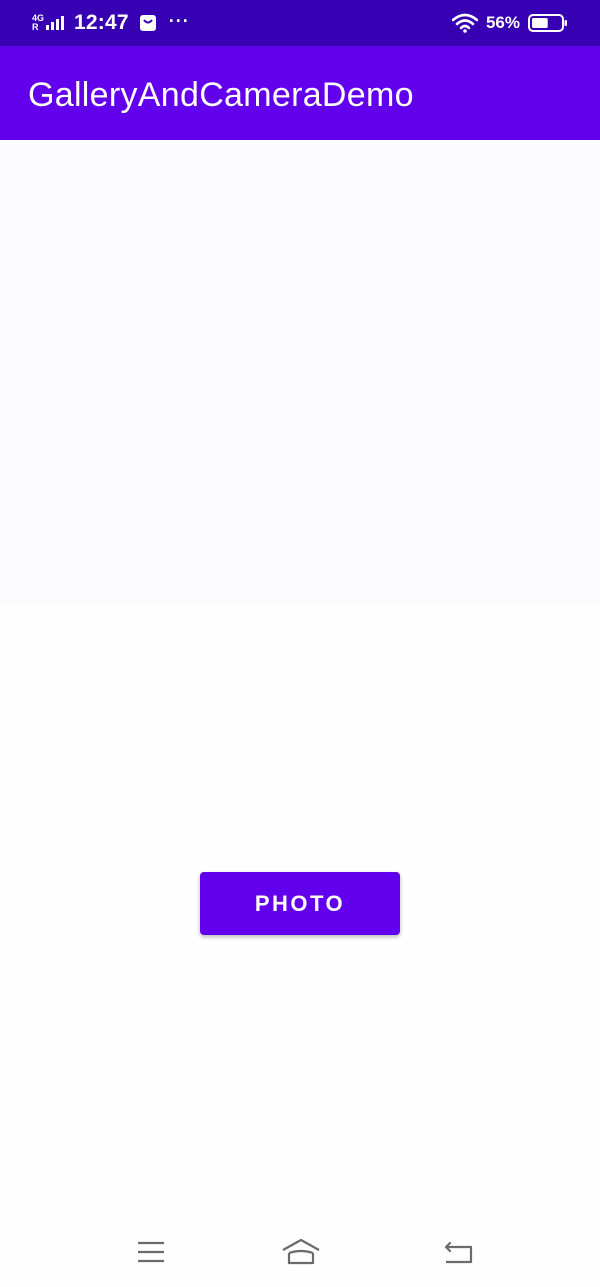 This screenshot has height=1287, width=600. What do you see at coordinates (300, 23) in the screenshot?
I see `status-bar: 4G R 12:47 ··· 56%` at bounding box center [300, 23].